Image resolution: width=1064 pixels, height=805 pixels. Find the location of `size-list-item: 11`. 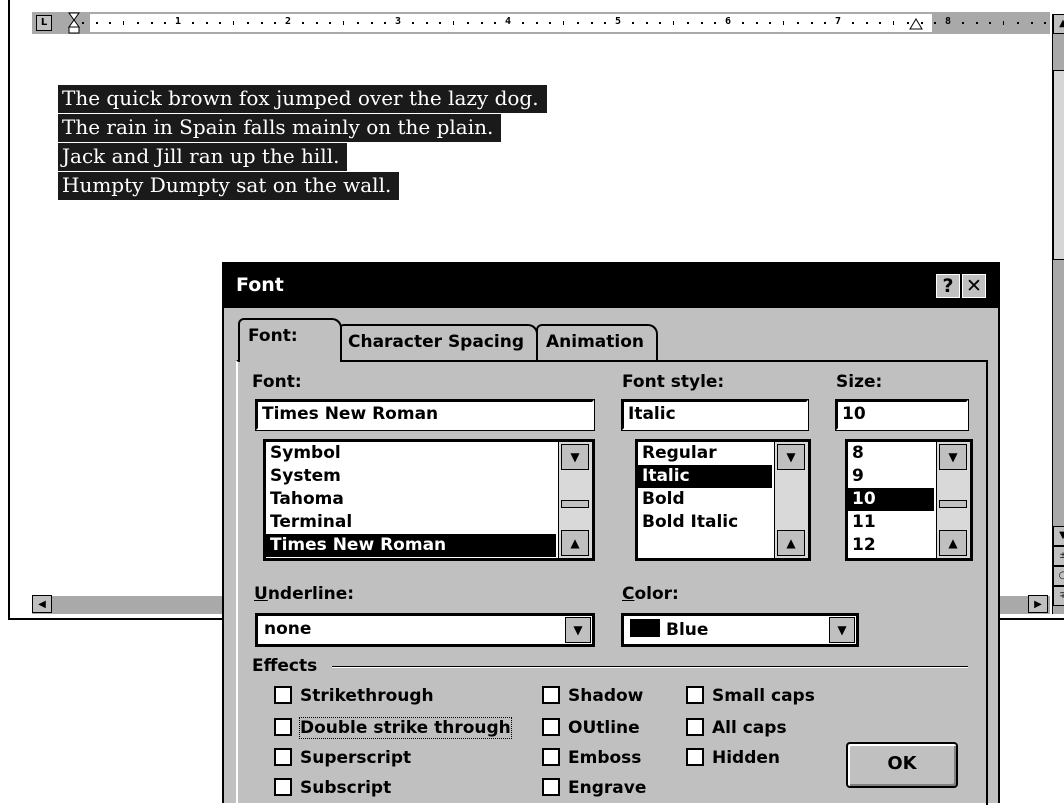

size-list-item: 11 is located at coordinates (891, 522).